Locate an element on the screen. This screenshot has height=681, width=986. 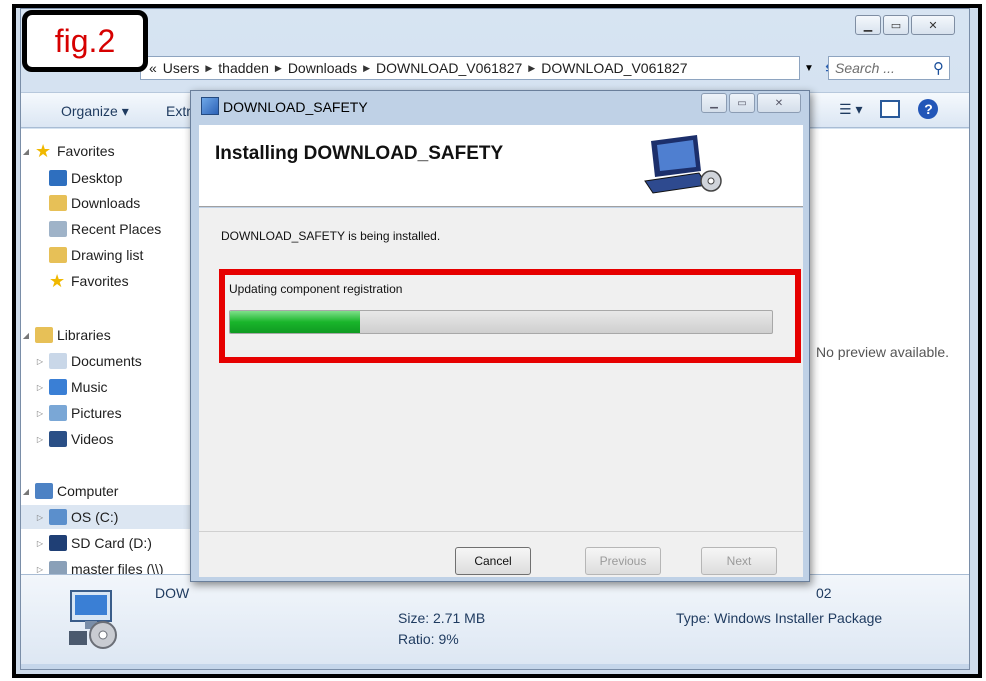
nav-computer: ◢ Computer is located at coordinates (69, 491).